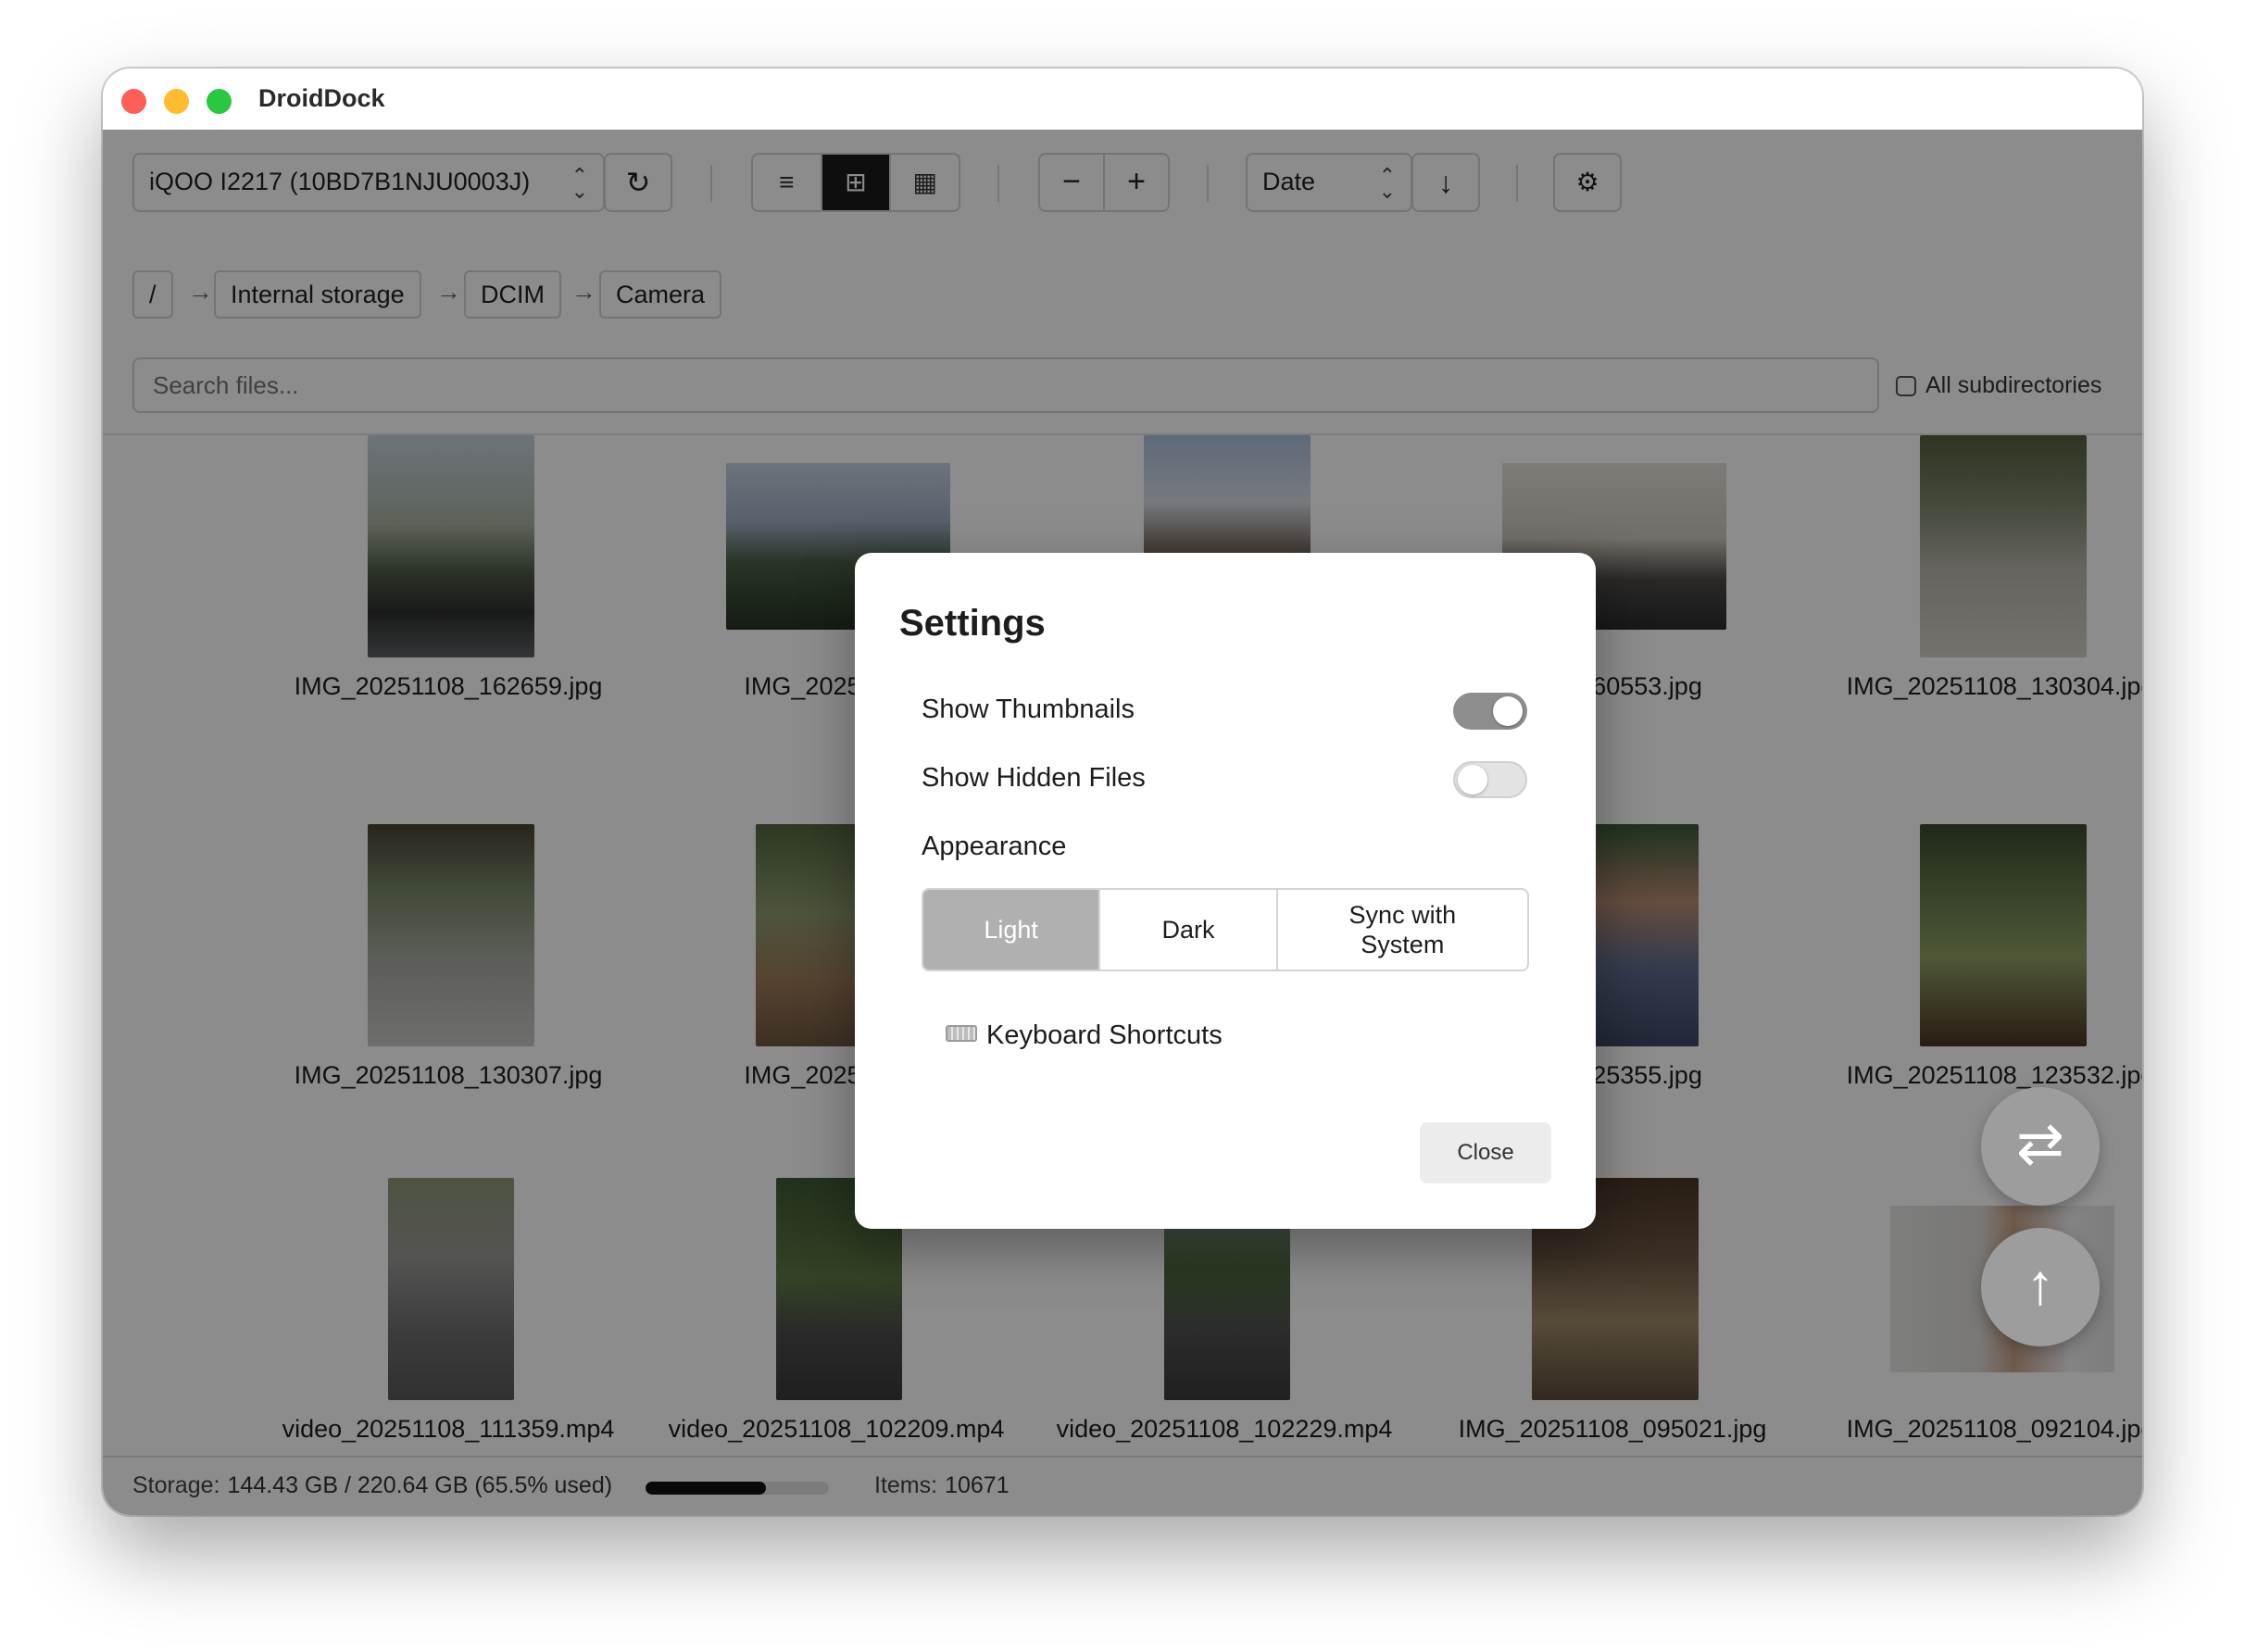  I want to click on swap-arrows-icon: ⇄, so click(2040, 1144).